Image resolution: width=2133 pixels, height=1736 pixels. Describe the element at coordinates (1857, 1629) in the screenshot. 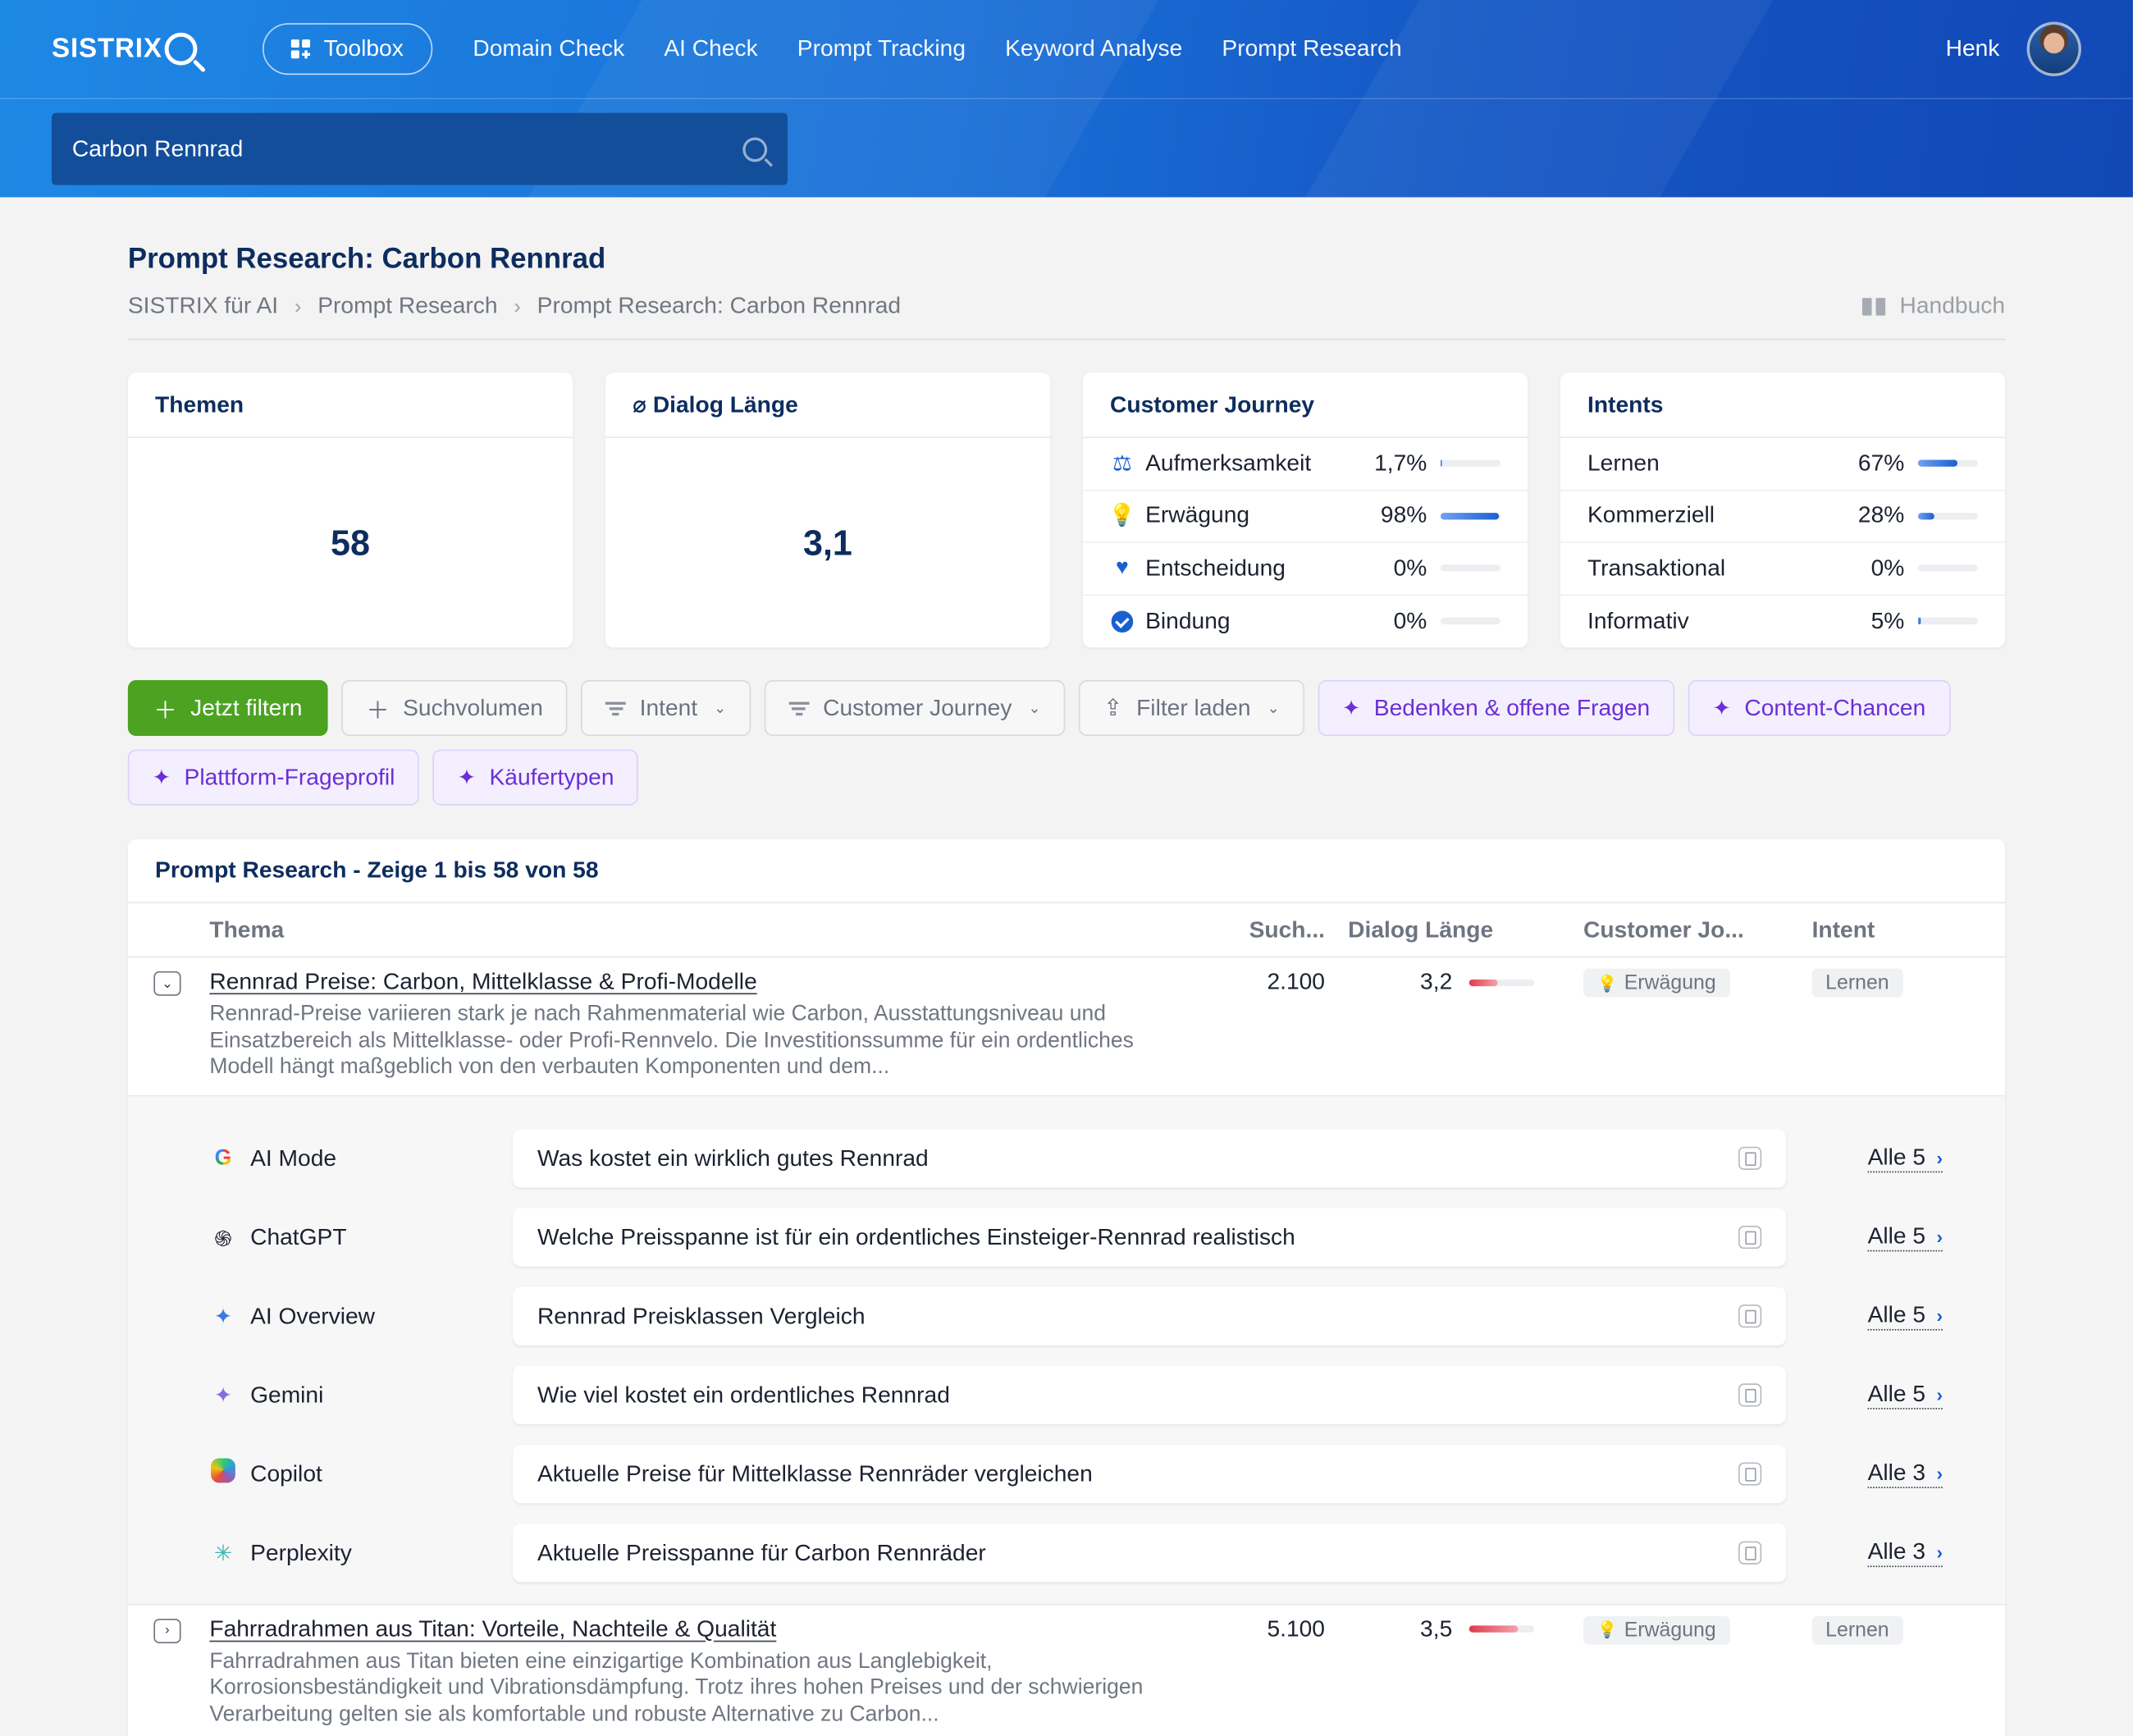

I see `intent-badge: Lernen` at that location.